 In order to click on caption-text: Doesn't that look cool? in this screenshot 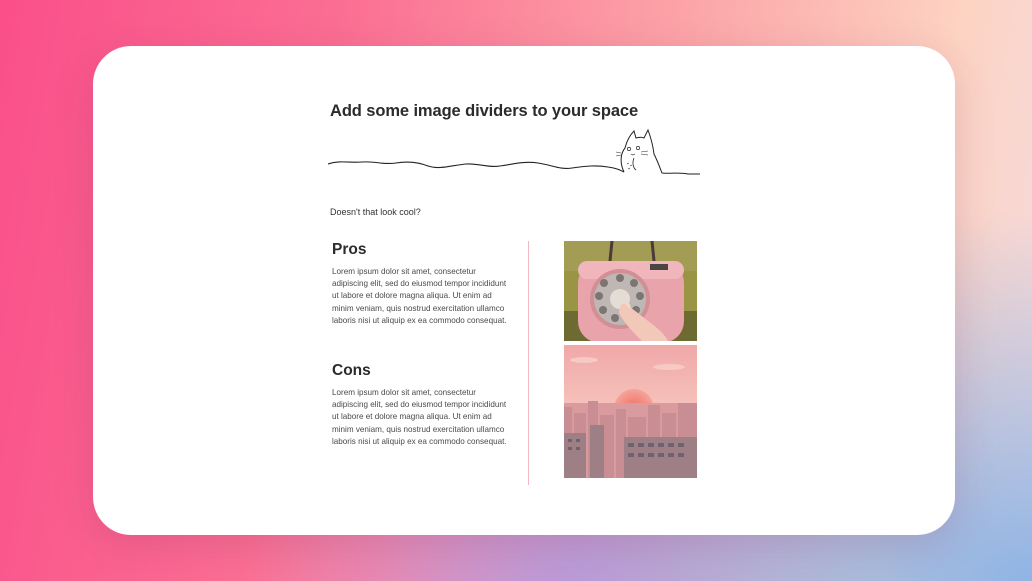, I will do `click(375, 212)`.